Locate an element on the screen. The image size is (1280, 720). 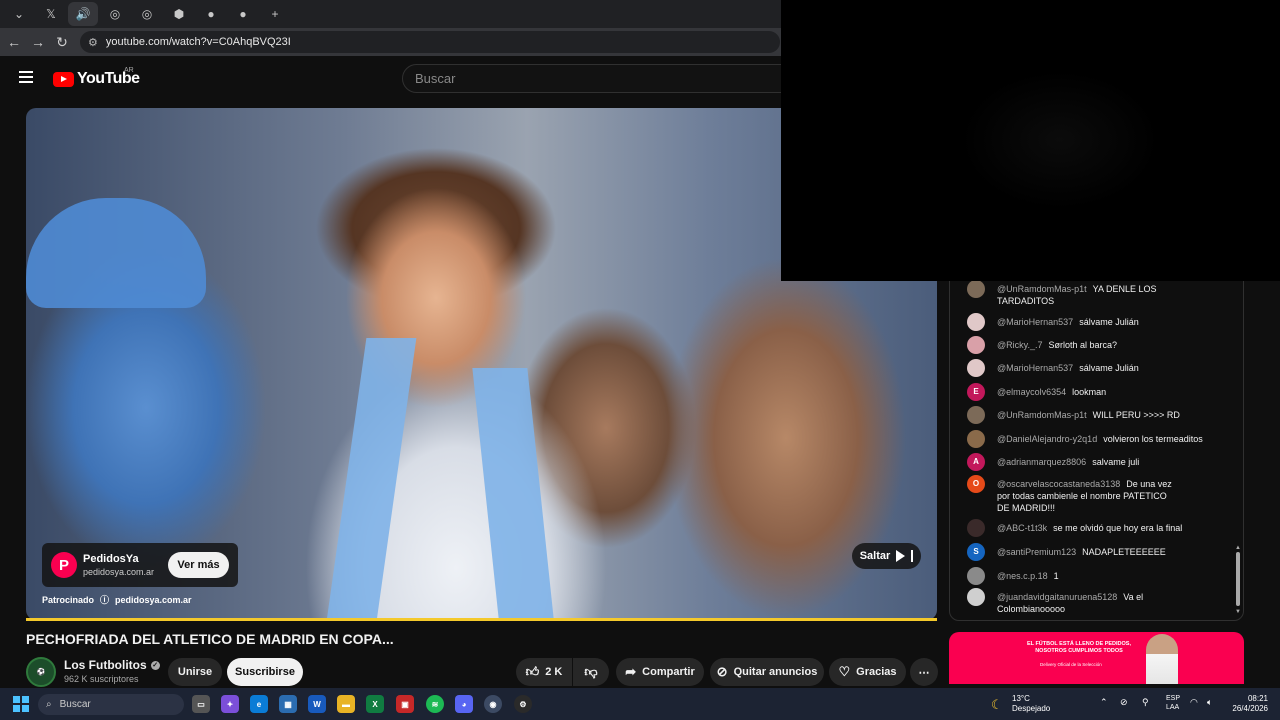
tab-4: ◎ is located at coordinates (147, 14).